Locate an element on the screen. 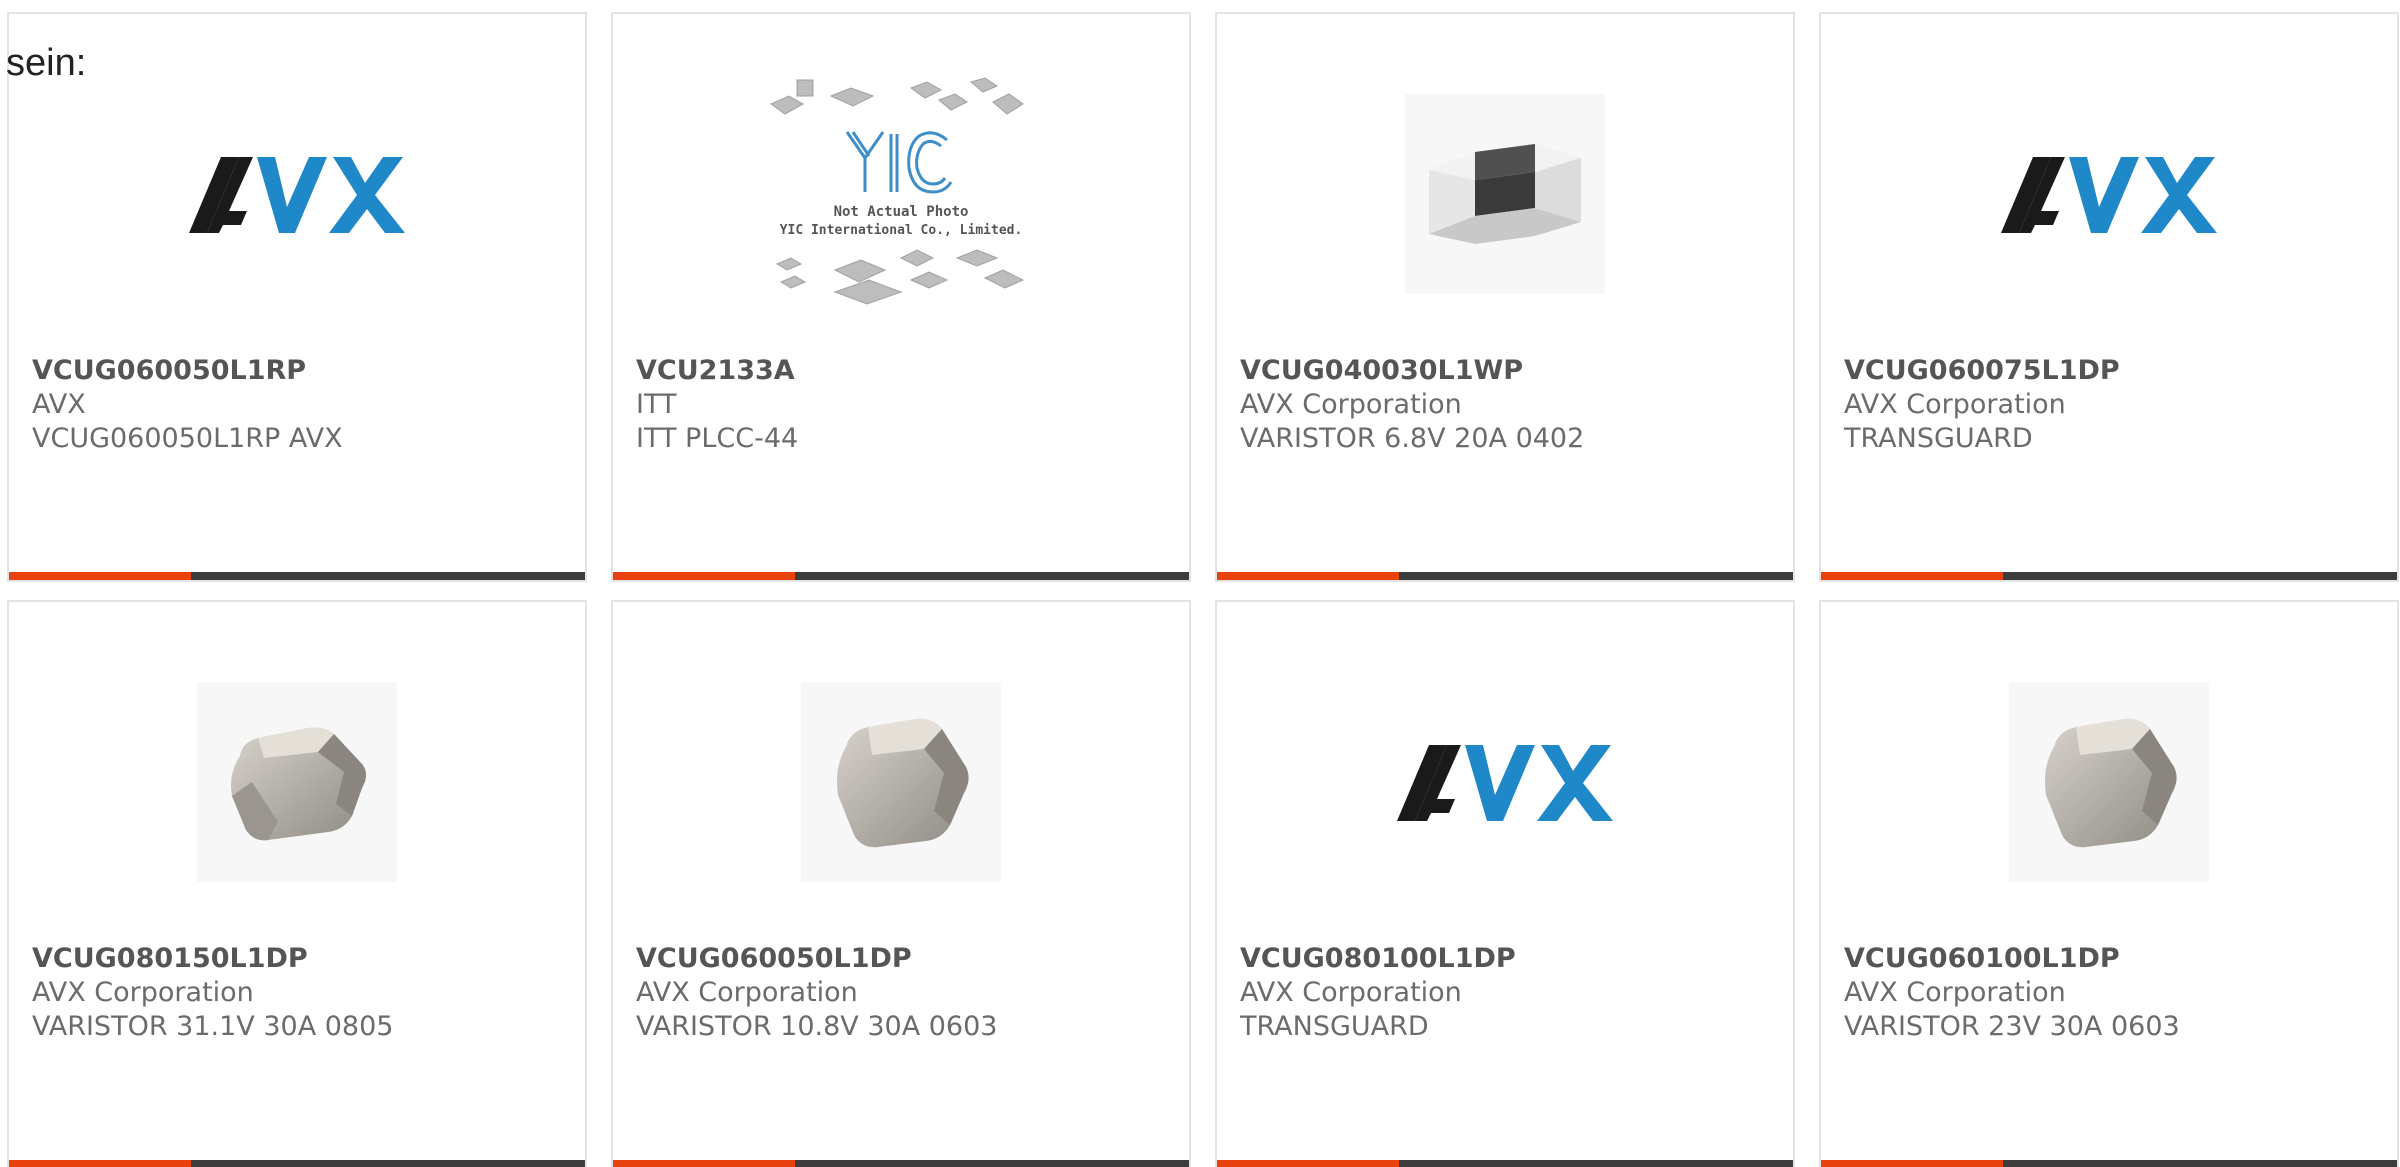 The height and width of the screenshot is (1167, 2400). part-number: VCUG040030L1WP is located at coordinates (1508, 371).